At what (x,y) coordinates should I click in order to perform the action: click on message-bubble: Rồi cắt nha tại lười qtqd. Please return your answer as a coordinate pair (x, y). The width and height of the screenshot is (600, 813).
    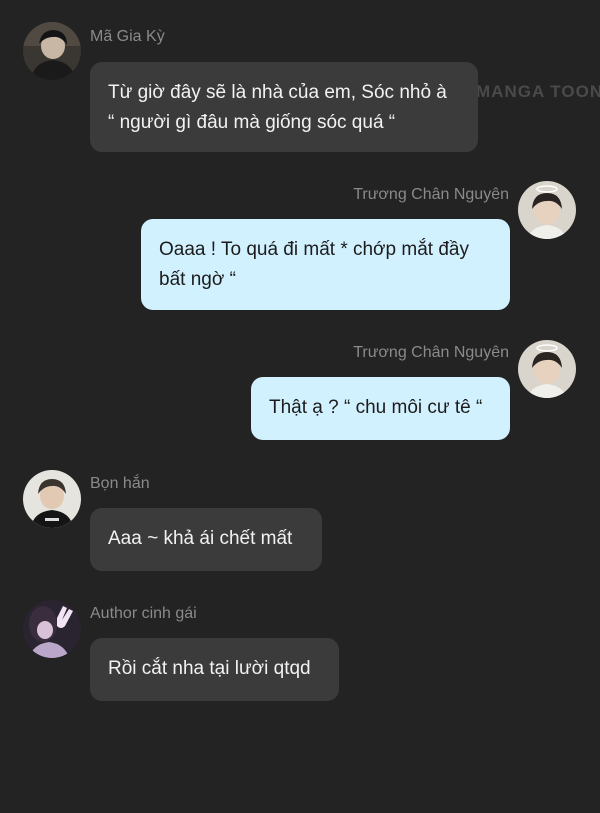
    Looking at the image, I should click on (214, 669).